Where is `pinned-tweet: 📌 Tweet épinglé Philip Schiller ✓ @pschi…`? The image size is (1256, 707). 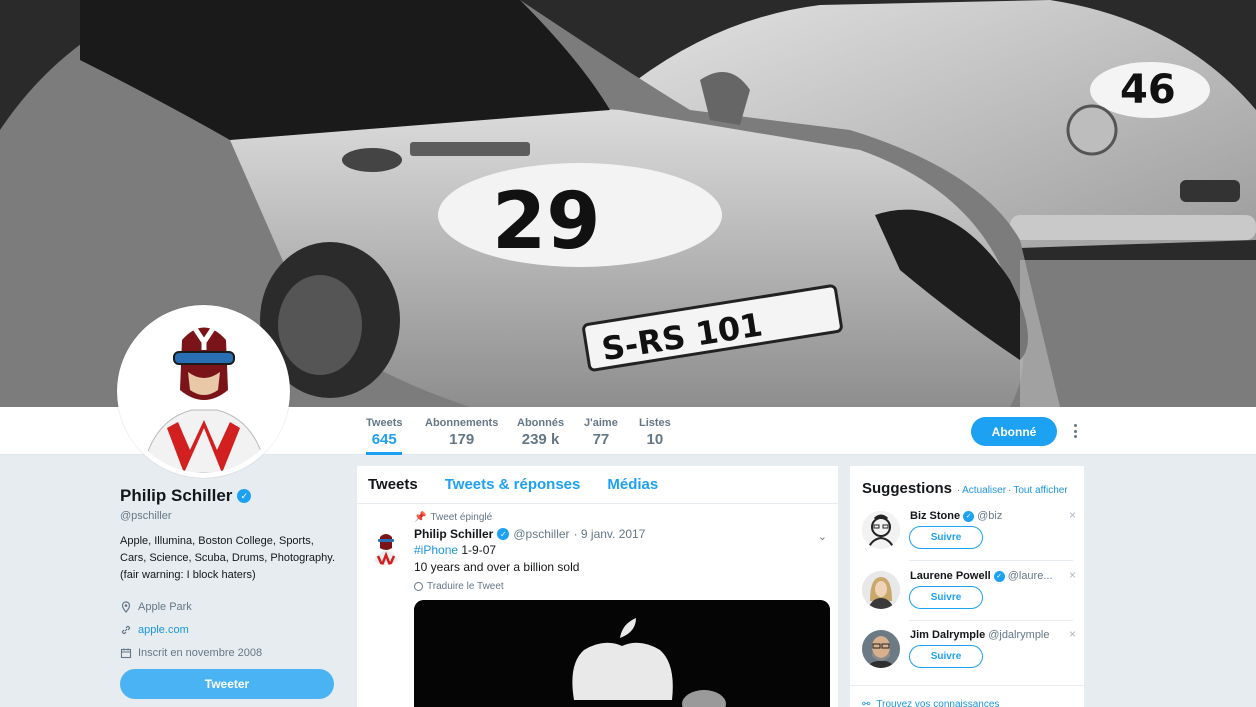 pinned-tweet: 📌 Tweet épinglé Philip Schiller ✓ @pschi… is located at coordinates (597, 605).